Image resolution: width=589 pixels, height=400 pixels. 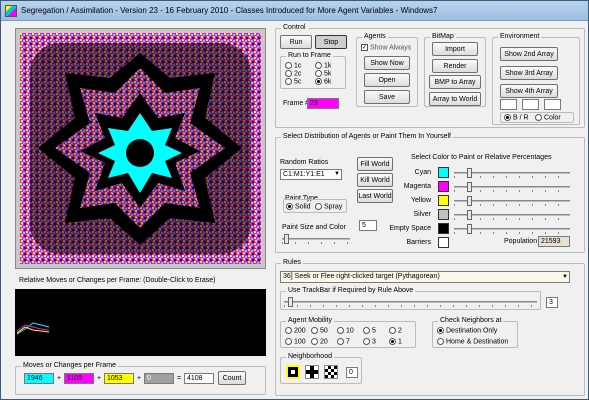 I want to click on mobility-radio-20: 20, so click(x=319, y=341).